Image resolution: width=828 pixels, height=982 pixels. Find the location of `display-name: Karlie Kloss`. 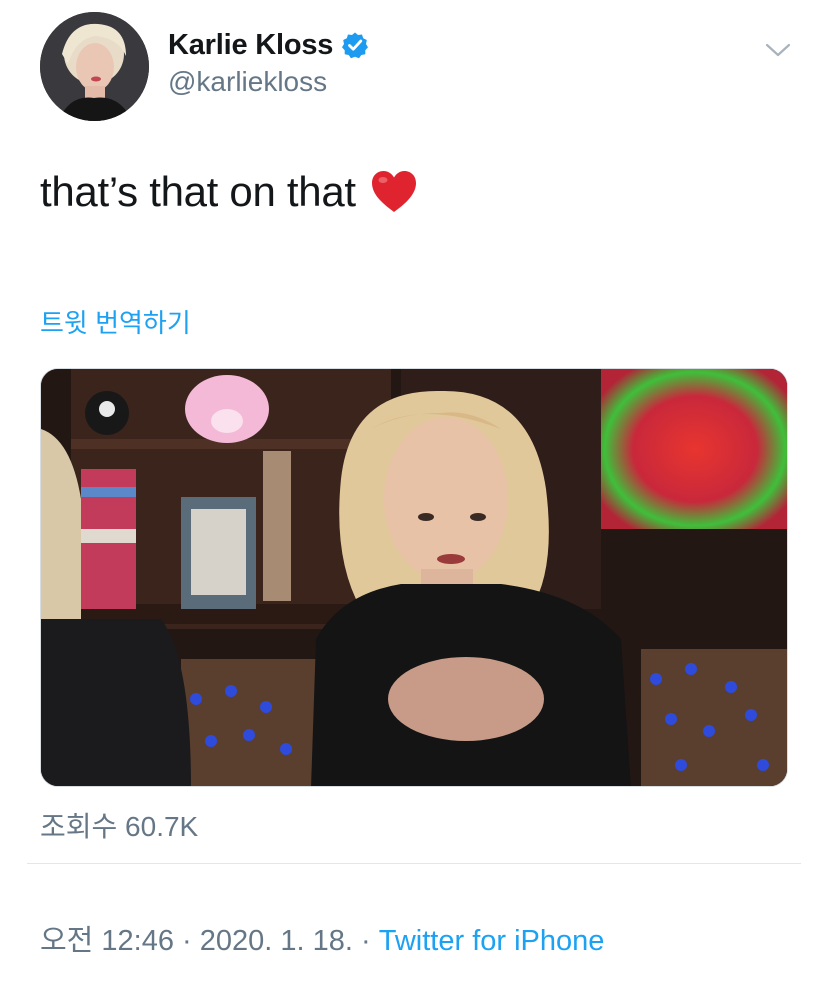

display-name: Karlie Kloss is located at coordinates (250, 45).